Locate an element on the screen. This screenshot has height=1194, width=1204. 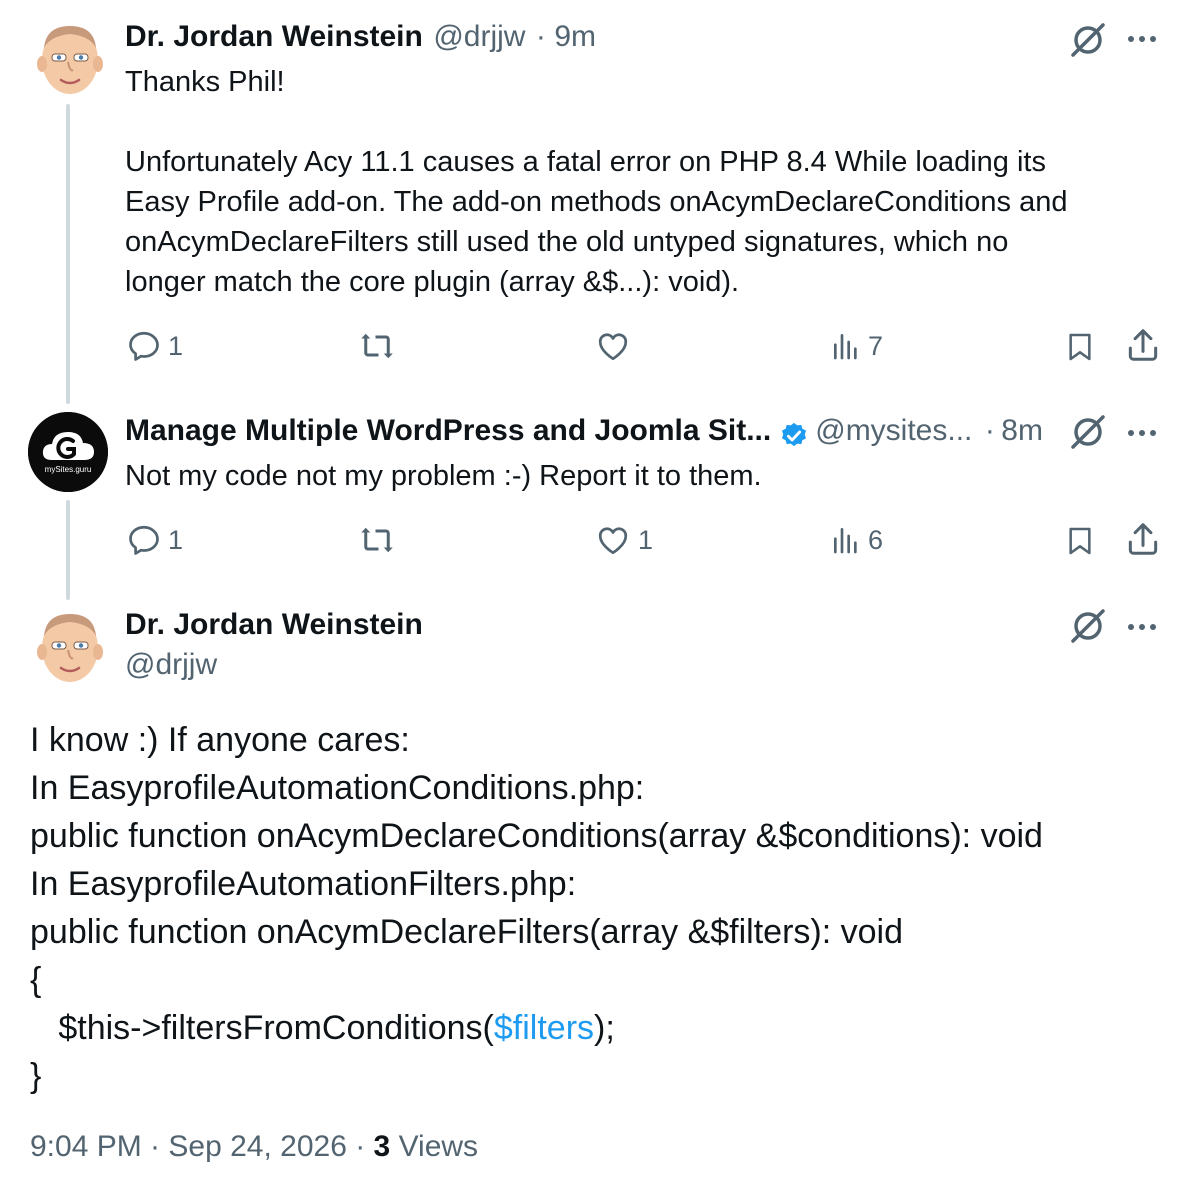
code-line: $this->filtersFromConditions($filters); is located at coordinates (536, 1028).